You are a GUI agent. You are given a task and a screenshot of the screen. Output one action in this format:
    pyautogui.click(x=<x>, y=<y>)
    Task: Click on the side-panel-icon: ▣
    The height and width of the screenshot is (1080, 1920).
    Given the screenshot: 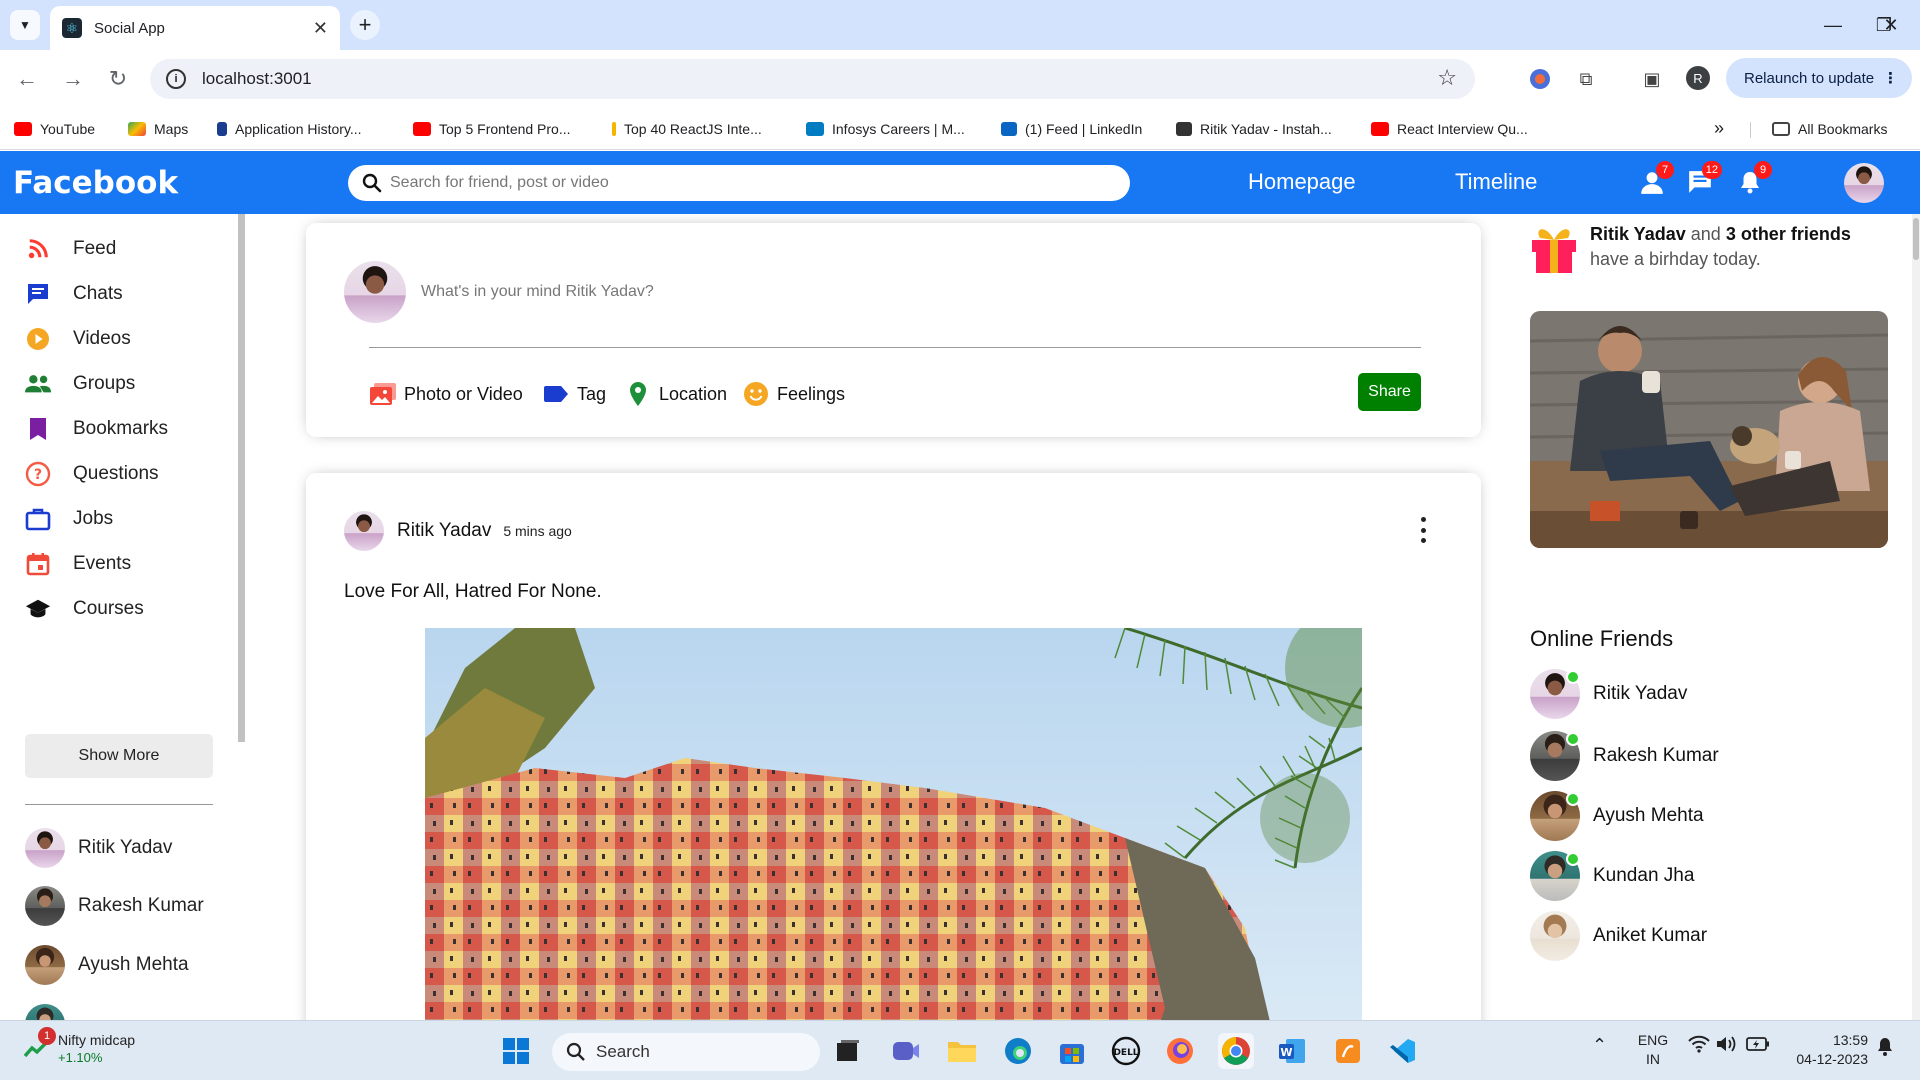 What is the action you would take?
    pyautogui.click(x=1652, y=79)
    